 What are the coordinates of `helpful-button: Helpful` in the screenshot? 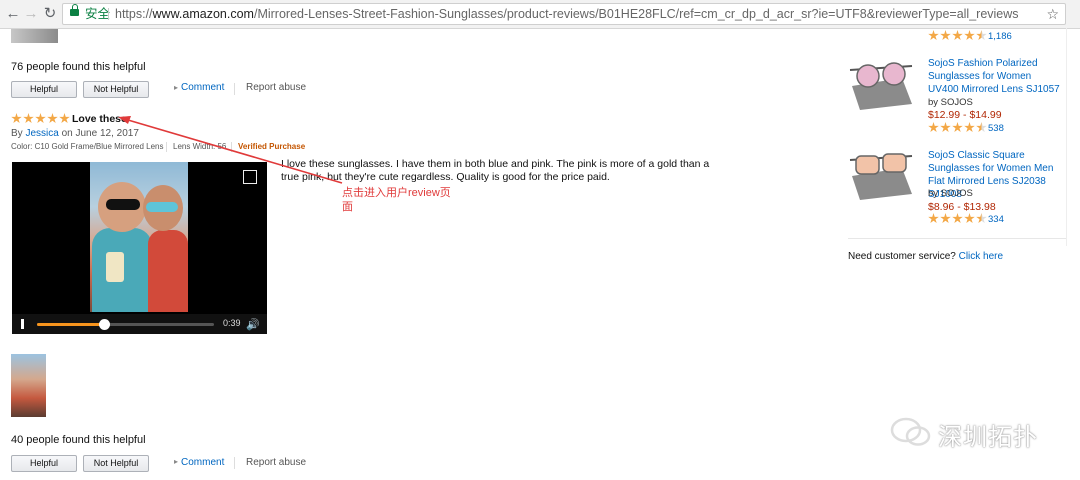 It's located at (44, 463).